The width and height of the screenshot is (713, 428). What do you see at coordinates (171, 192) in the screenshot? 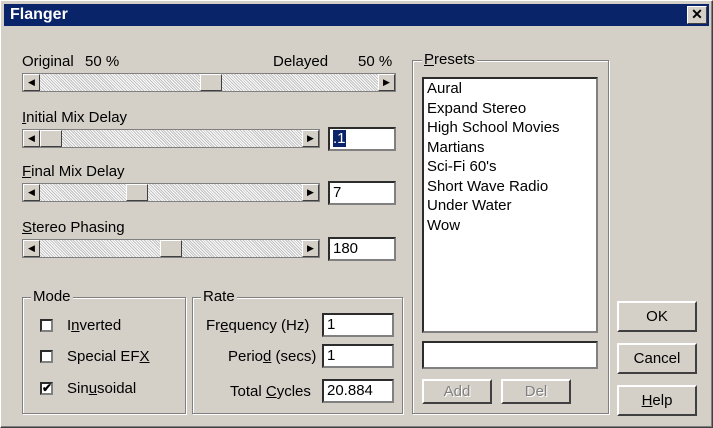
I see `final-mix-delay-slider: ◀ ▶` at bounding box center [171, 192].